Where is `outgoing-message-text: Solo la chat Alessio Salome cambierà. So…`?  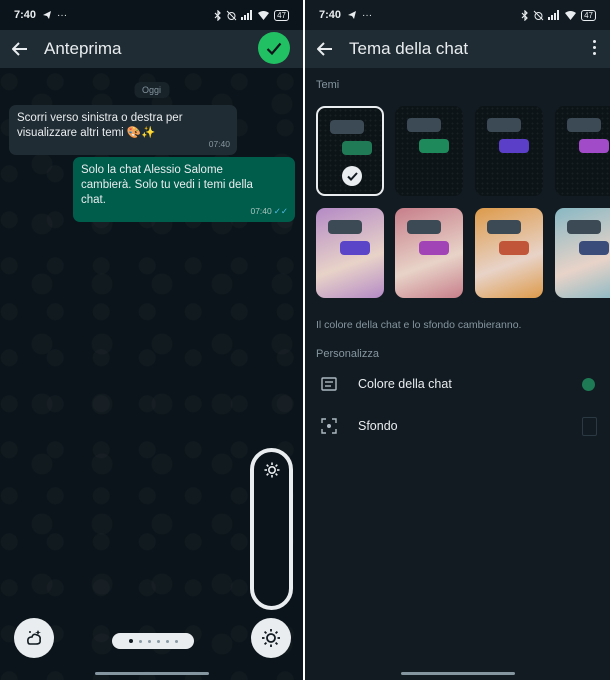
outgoing-message-text: Solo la chat Alessio Salome cambierà. So… is located at coordinates (167, 185).